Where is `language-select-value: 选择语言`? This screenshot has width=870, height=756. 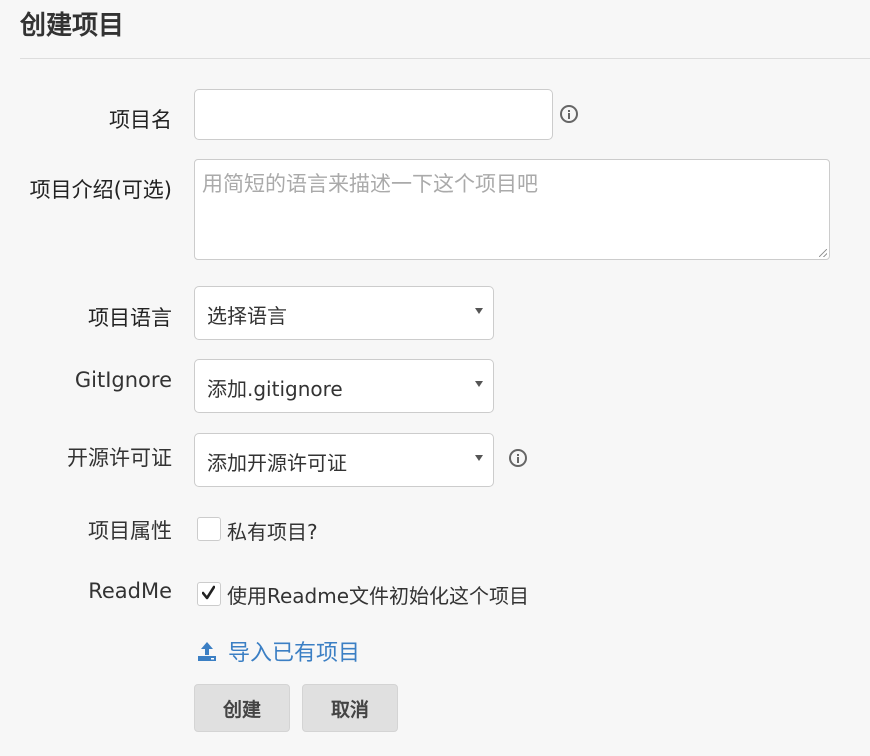
language-select-value: 选择语言 is located at coordinates (247, 316).